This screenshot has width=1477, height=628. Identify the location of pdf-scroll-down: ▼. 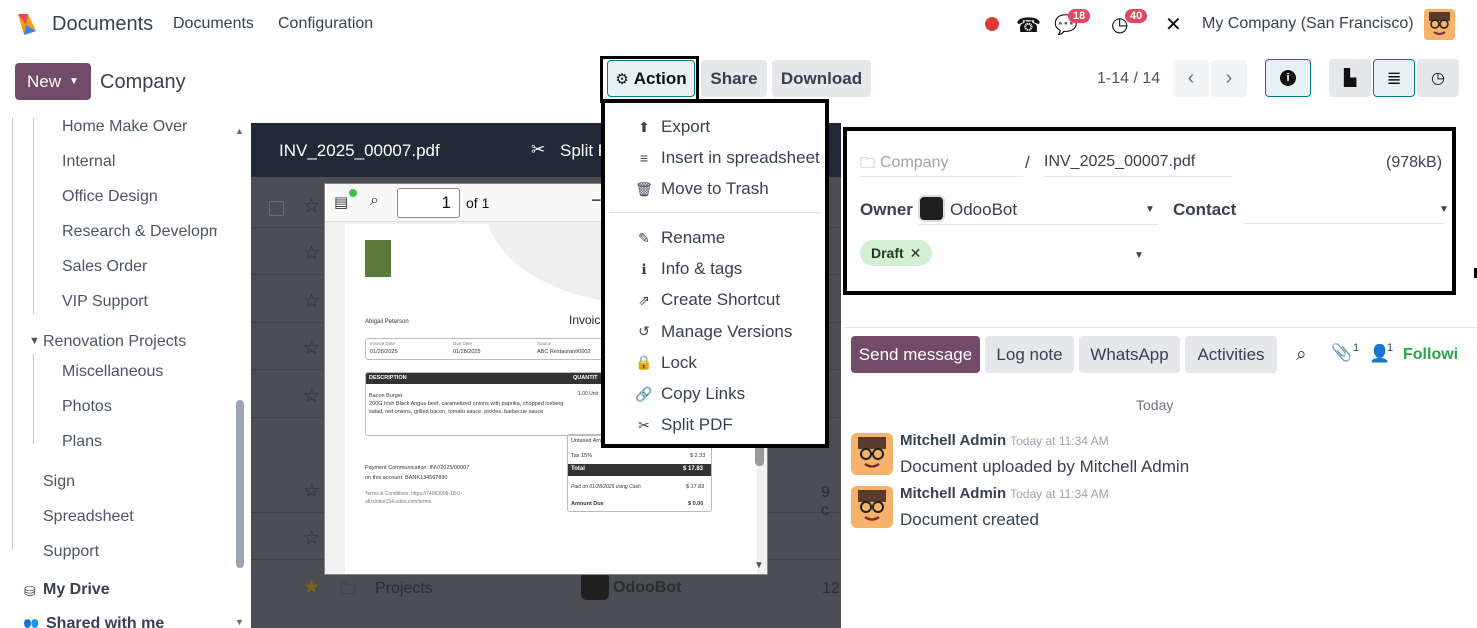
(759, 565).